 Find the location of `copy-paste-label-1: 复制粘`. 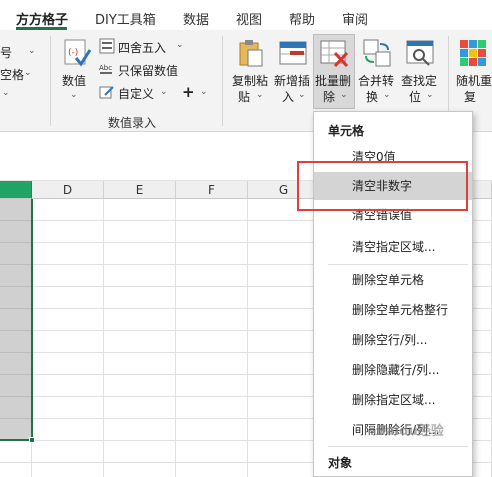

copy-paste-label-1: 复制粘 is located at coordinates (250, 80).